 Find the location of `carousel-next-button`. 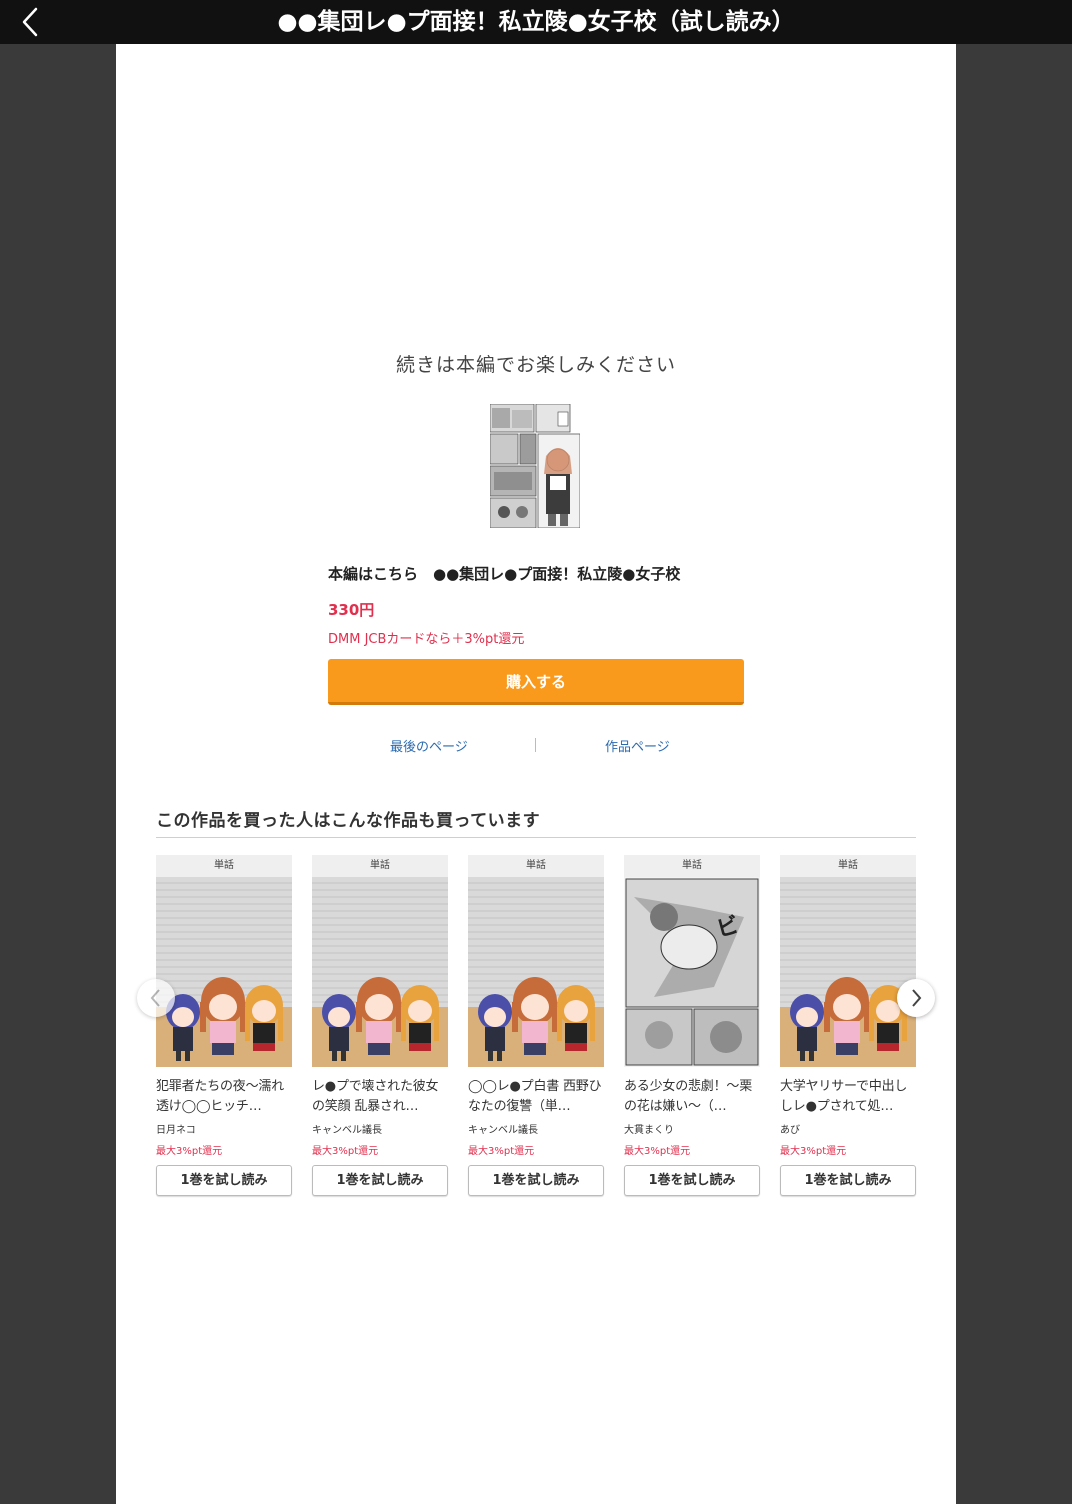

carousel-next-button is located at coordinates (916, 998).